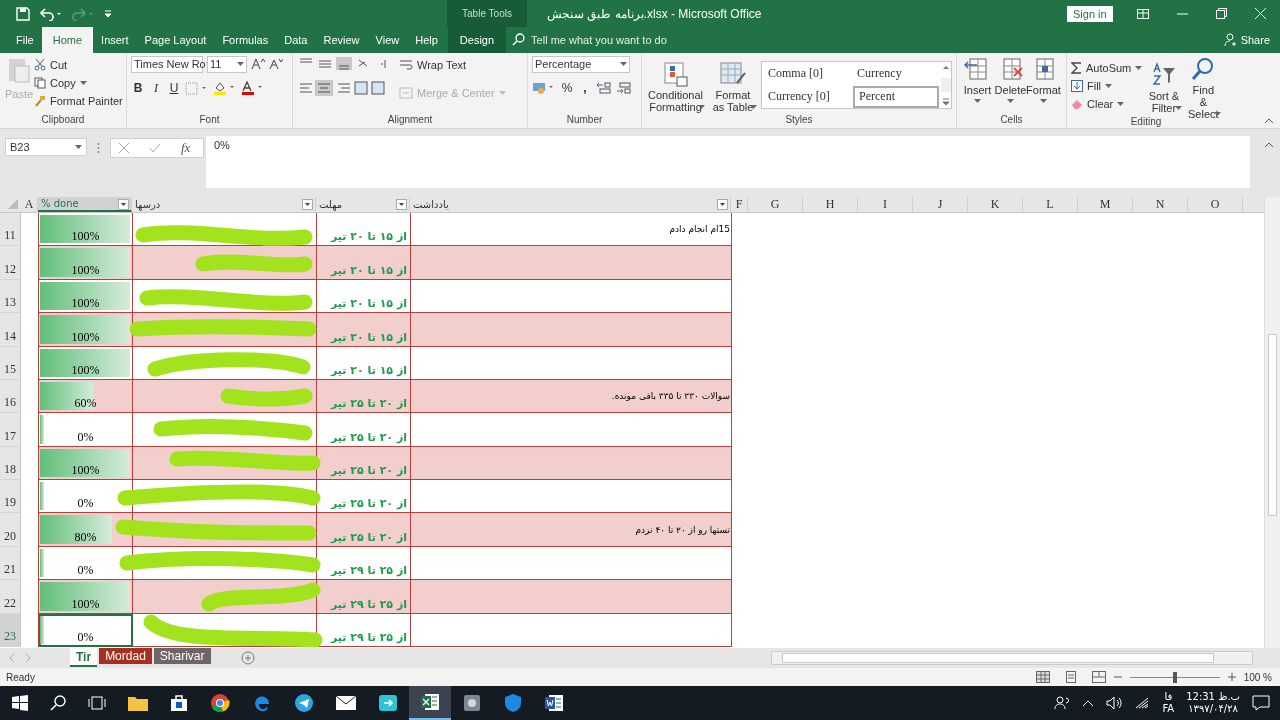 The image size is (1280, 720). What do you see at coordinates (20, 703) in the screenshot?
I see `start-icon` at bounding box center [20, 703].